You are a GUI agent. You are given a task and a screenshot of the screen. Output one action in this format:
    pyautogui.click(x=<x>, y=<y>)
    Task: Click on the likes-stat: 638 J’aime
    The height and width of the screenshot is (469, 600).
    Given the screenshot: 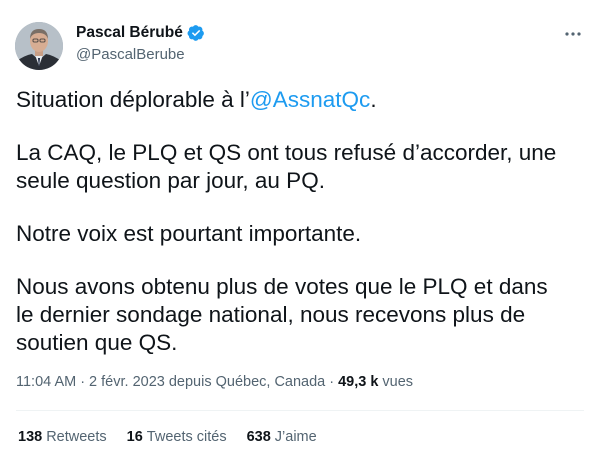 What is the action you would take?
    pyautogui.click(x=282, y=437)
    